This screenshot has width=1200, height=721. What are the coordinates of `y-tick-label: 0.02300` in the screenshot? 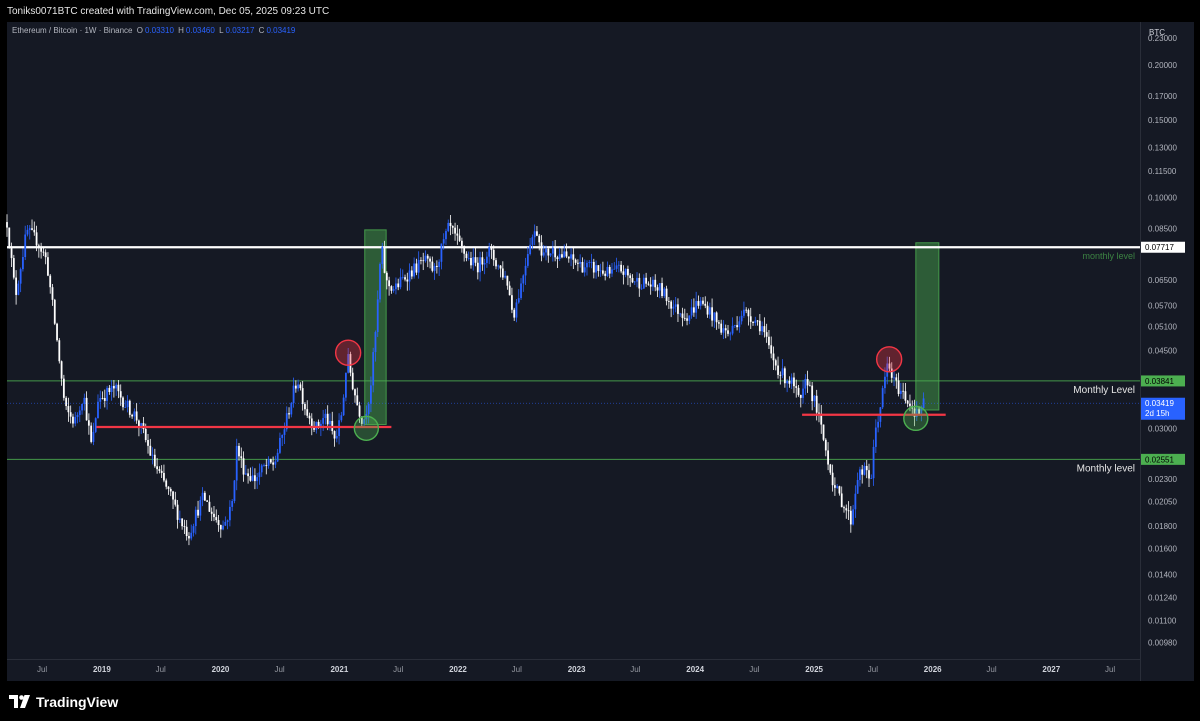 It's located at (1162, 479).